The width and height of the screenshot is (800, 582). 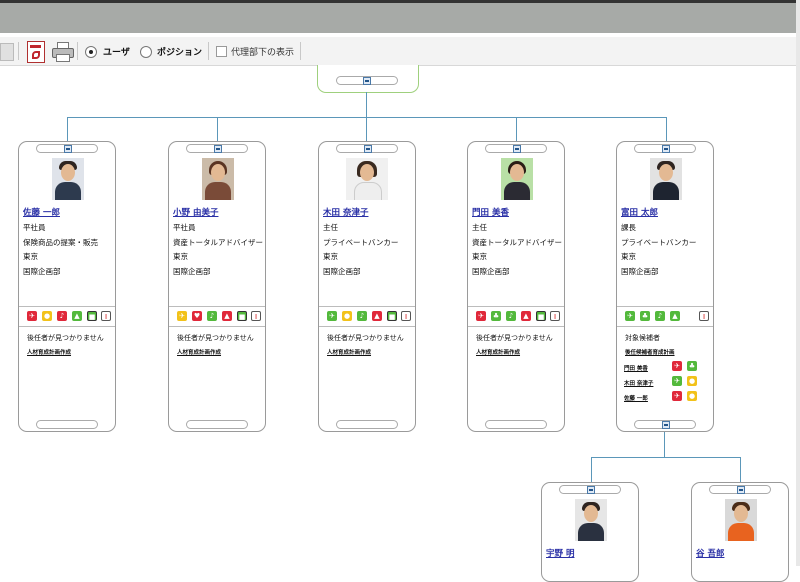 I want to click on candidate-name-link: 木田 奈津子, so click(x=638, y=383).